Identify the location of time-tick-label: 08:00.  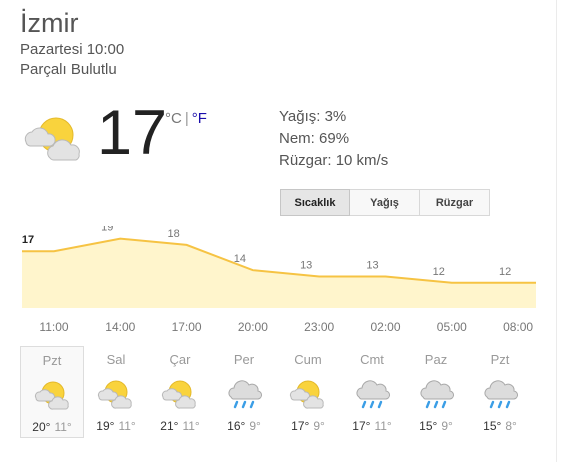
(518, 327).